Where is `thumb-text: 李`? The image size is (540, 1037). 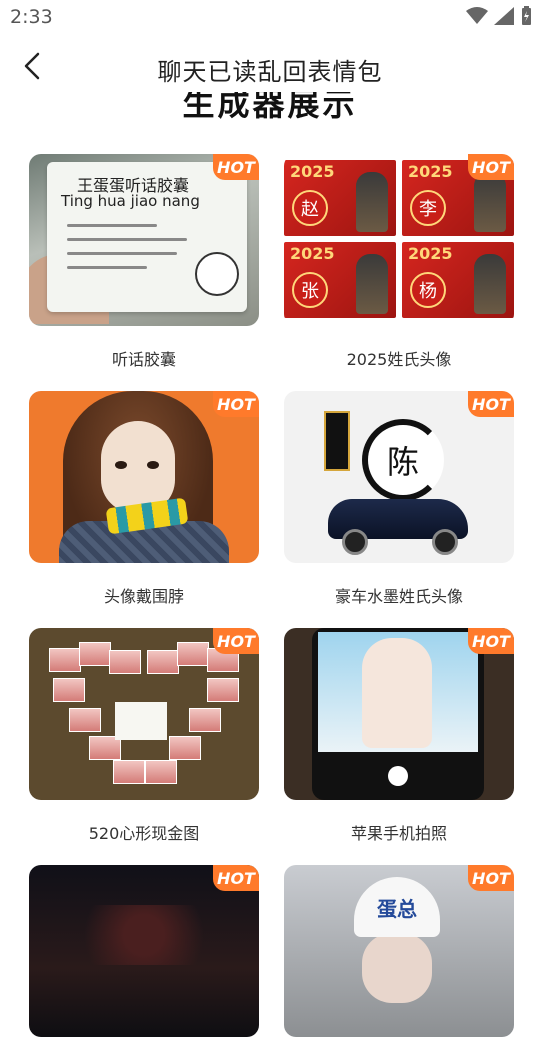
thumb-text: 李 is located at coordinates (428, 208).